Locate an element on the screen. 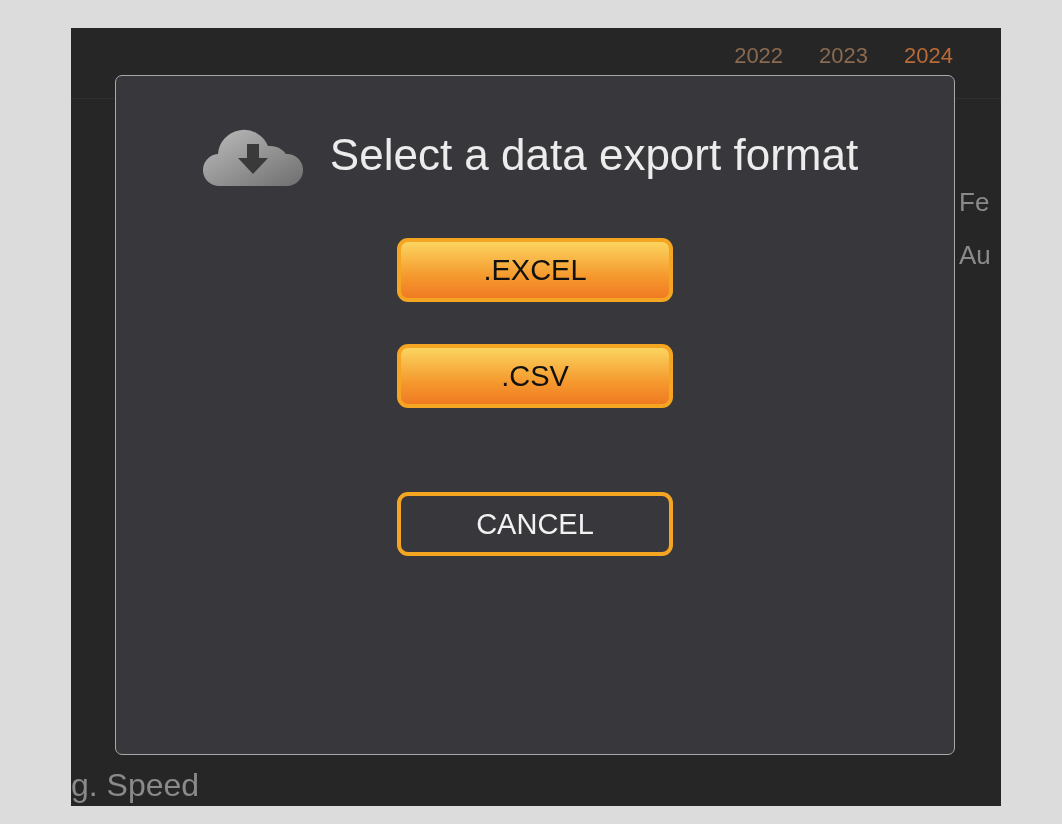  dialog-title: Select a data export format is located at coordinates (594, 155).